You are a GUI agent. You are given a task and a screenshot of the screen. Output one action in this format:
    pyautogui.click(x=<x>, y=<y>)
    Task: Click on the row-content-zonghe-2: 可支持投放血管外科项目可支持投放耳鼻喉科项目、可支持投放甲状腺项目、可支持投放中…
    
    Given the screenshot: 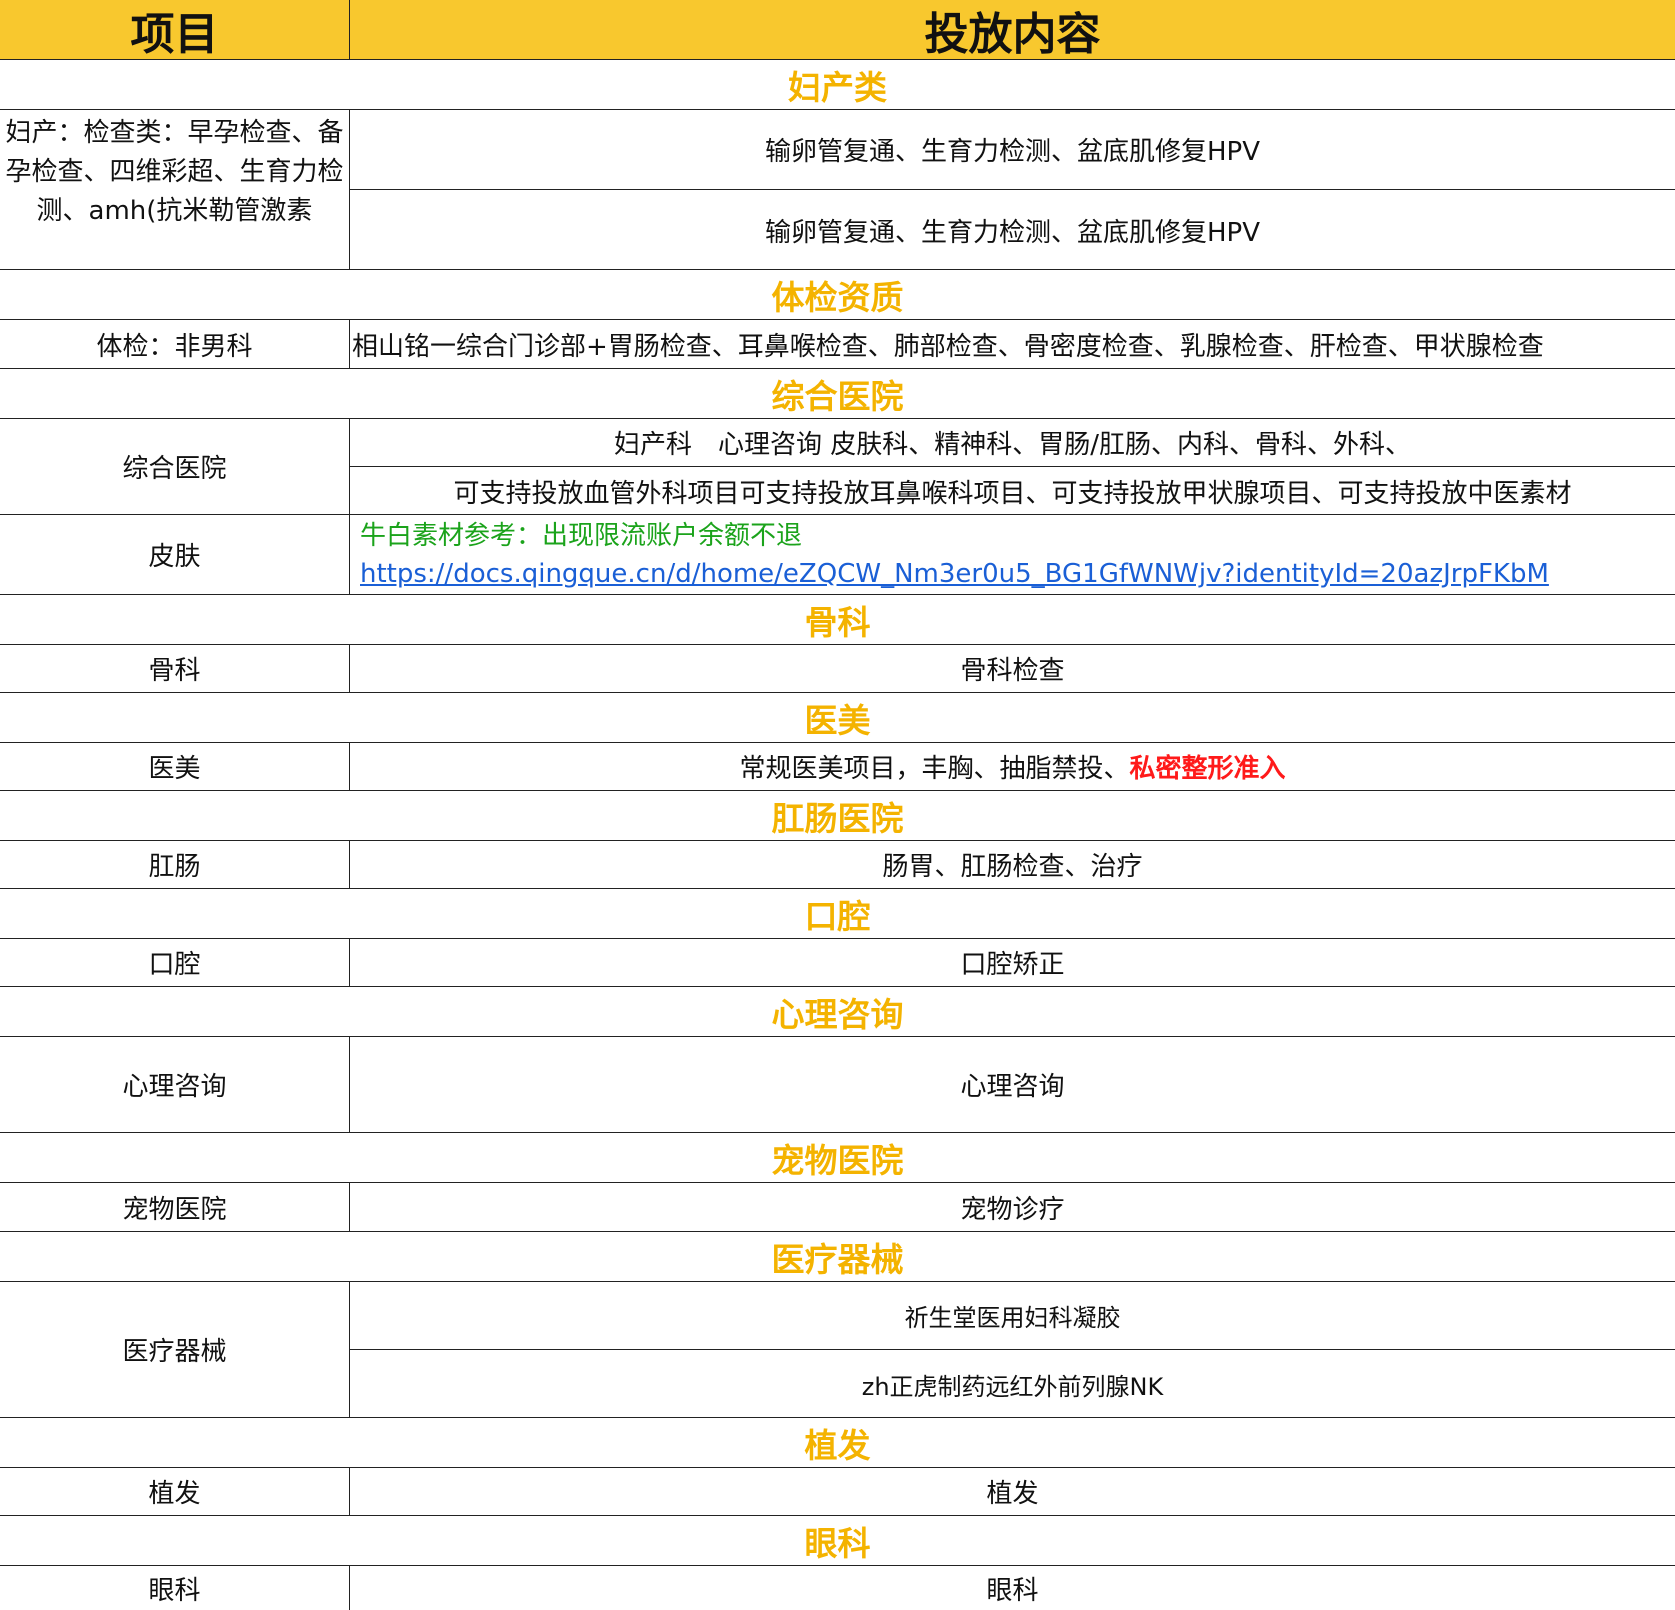 What is the action you would take?
    pyautogui.click(x=1012, y=491)
    